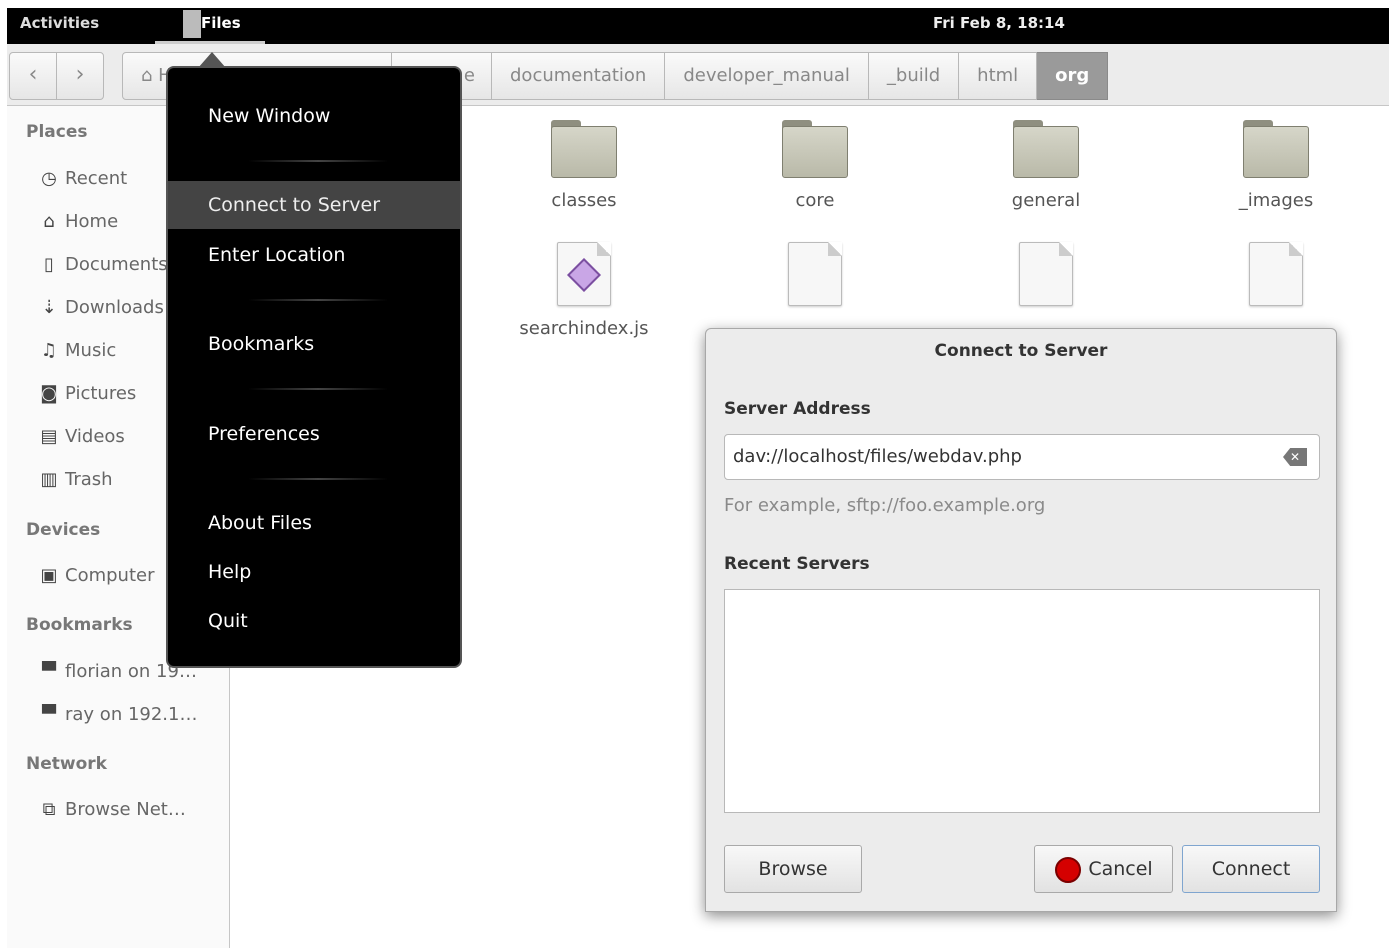 The image size is (1389, 948). I want to click on menu-item-preferences: Preferences, so click(314, 434).